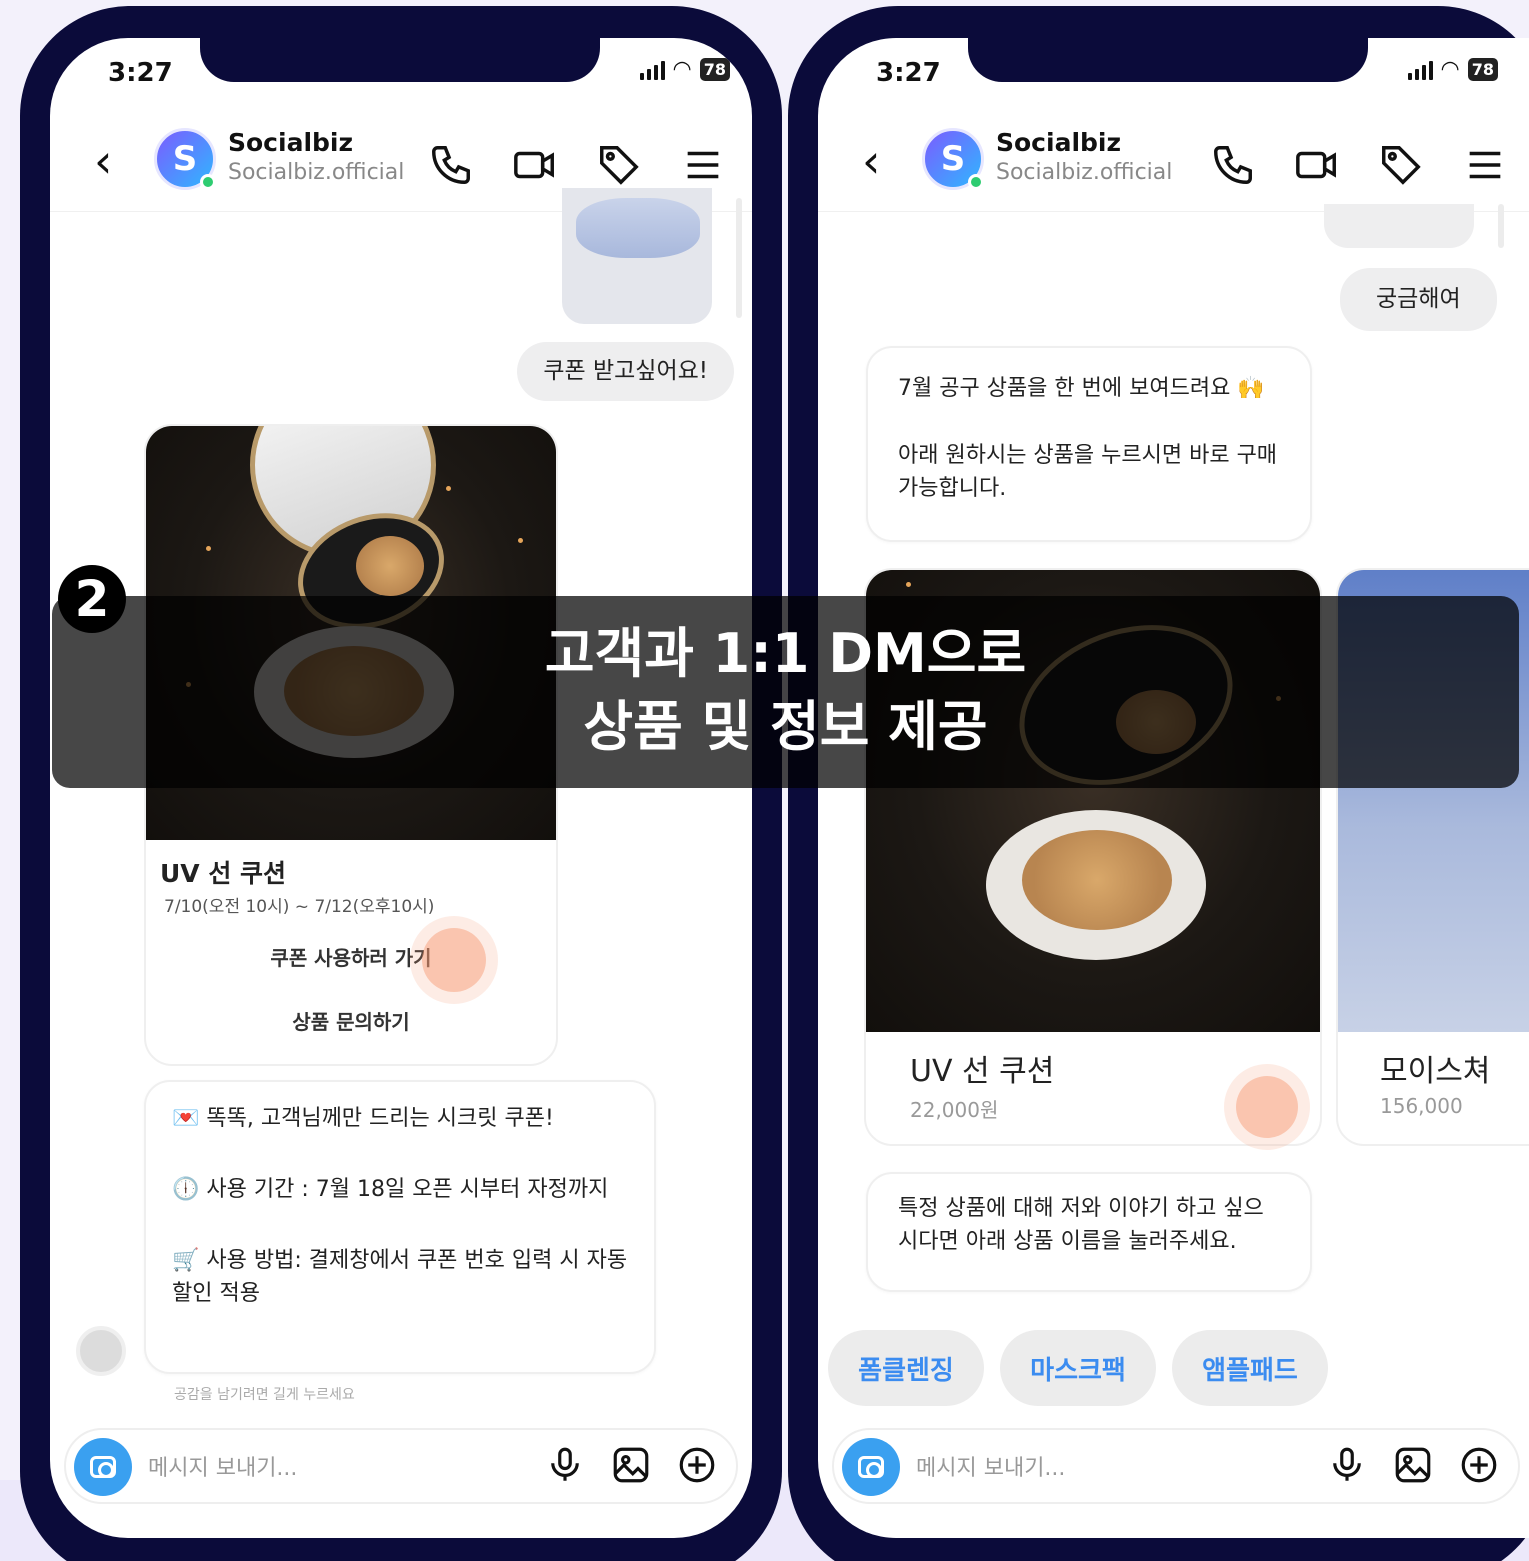 The width and height of the screenshot is (1529, 1561). I want to click on coupon-line-2: 🕕 사용 기간 : 7월 18일 오픈 시부터 자정까지, so click(390, 1189).